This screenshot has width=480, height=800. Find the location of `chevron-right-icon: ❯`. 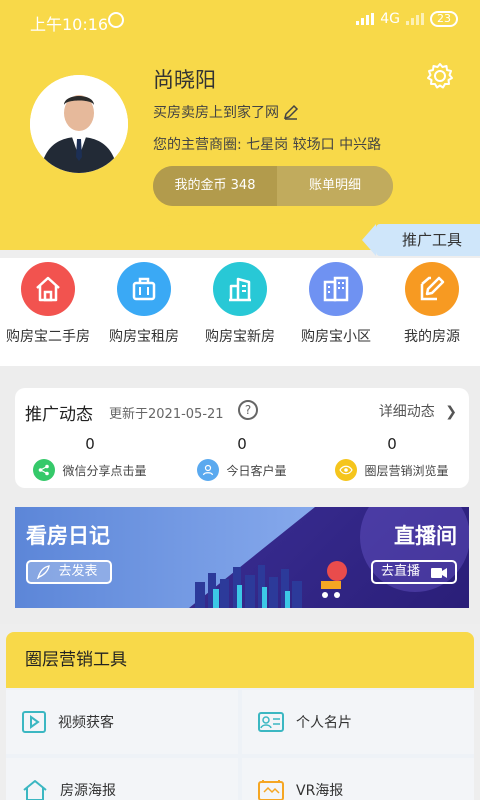

chevron-right-icon: ❯ is located at coordinates (451, 412).